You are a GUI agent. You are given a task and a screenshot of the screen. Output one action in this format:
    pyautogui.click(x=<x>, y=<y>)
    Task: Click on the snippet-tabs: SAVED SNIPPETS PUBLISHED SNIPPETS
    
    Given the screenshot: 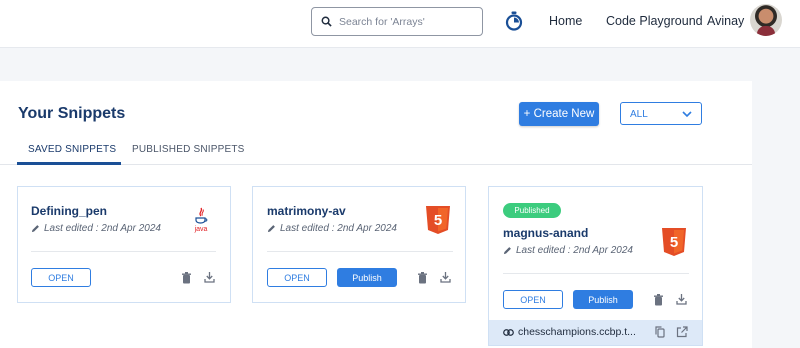 What is the action you would take?
    pyautogui.click(x=376, y=151)
    